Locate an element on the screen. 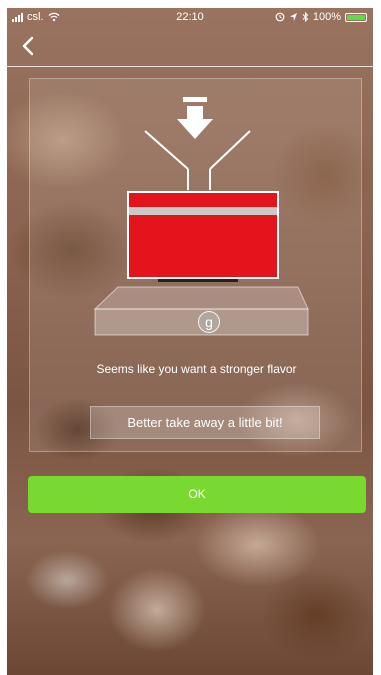 This screenshot has width=381, height=675. status-right: 100% is located at coordinates (321, 17).